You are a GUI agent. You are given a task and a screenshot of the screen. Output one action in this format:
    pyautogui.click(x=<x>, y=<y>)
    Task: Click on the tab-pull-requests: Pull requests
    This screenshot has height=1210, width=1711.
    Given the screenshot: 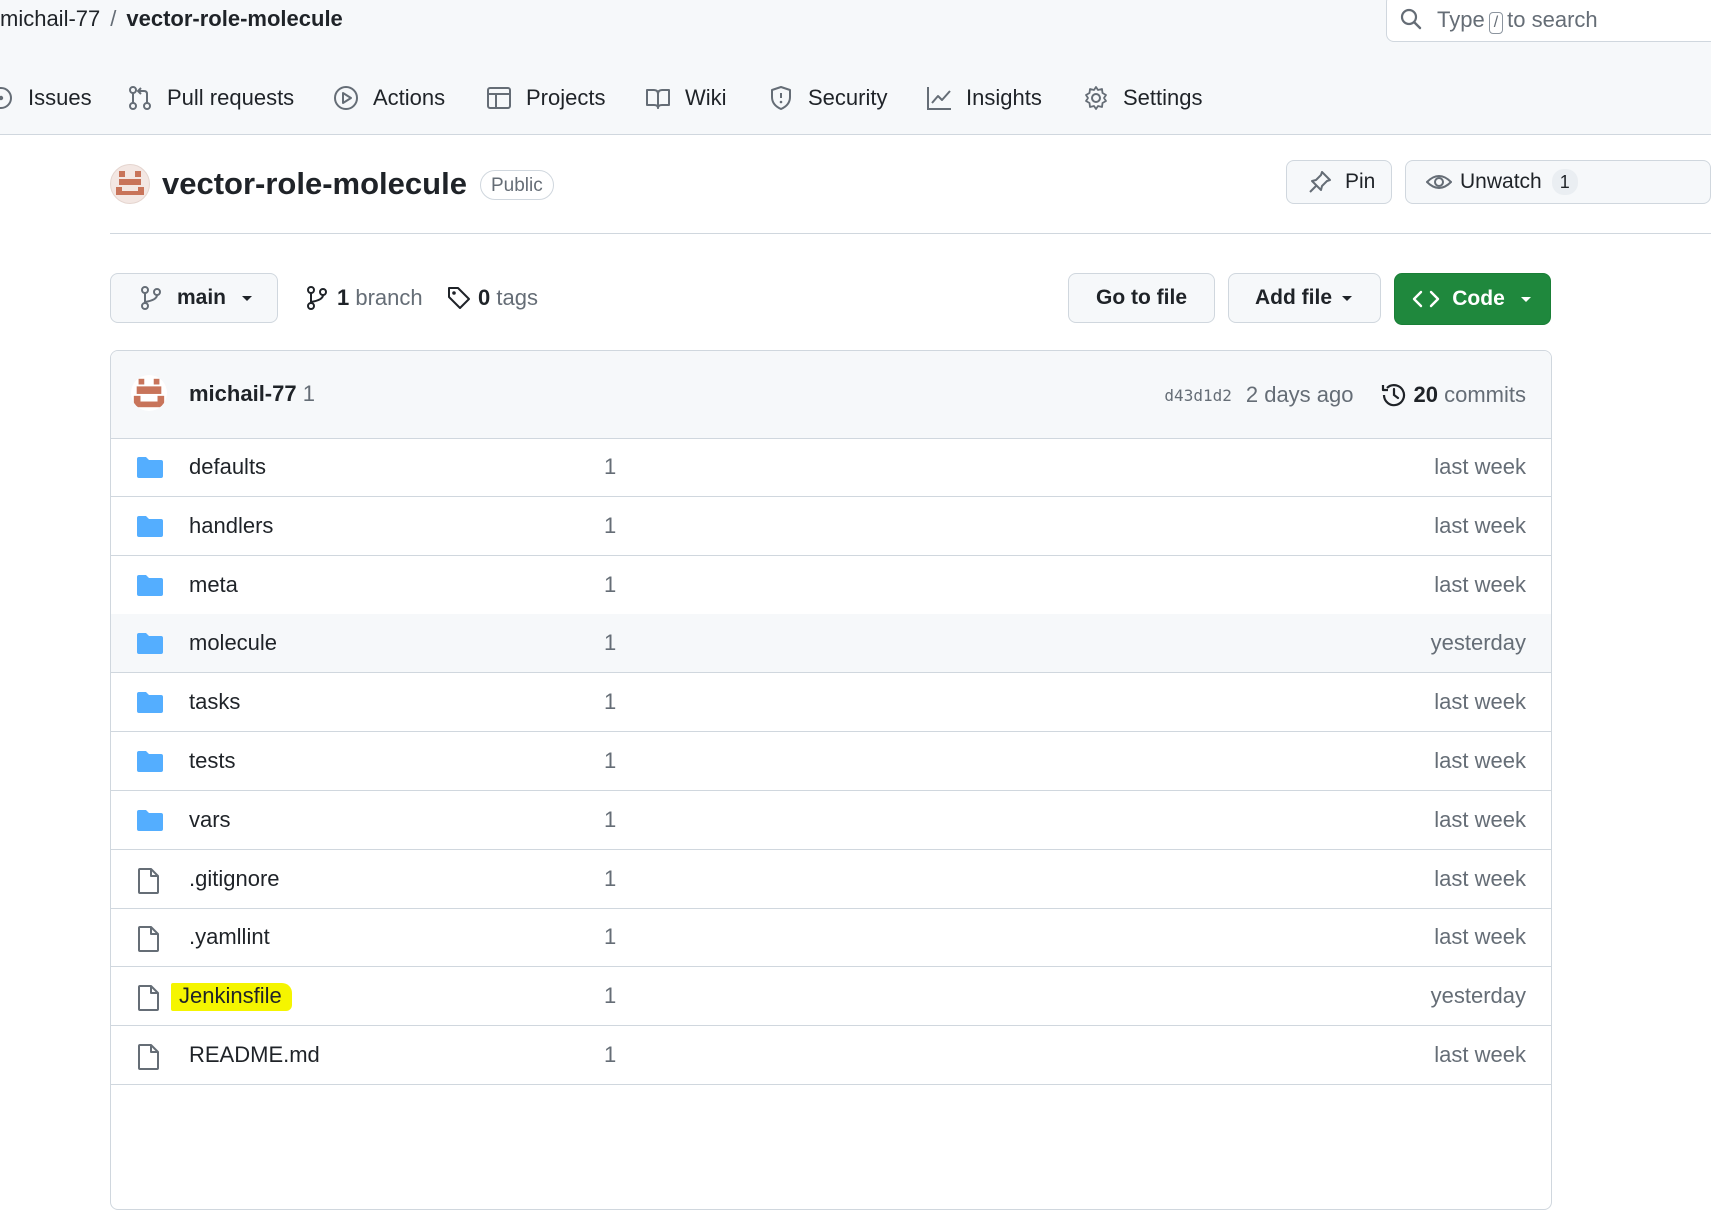 What is the action you would take?
    pyautogui.click(x=210, y=98)
    